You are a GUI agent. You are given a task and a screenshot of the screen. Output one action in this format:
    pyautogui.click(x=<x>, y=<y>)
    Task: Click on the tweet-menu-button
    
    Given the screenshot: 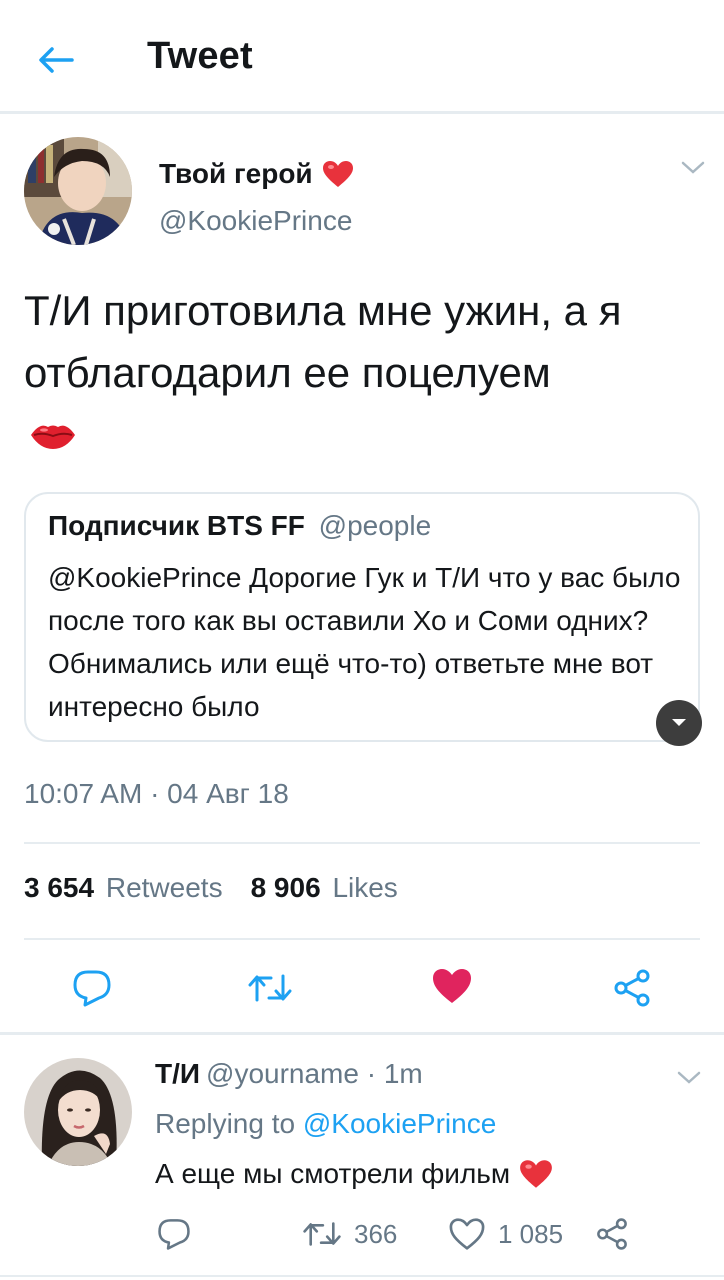 What is the action you would take?
    pyautogui.click(x=693, y=168)
    